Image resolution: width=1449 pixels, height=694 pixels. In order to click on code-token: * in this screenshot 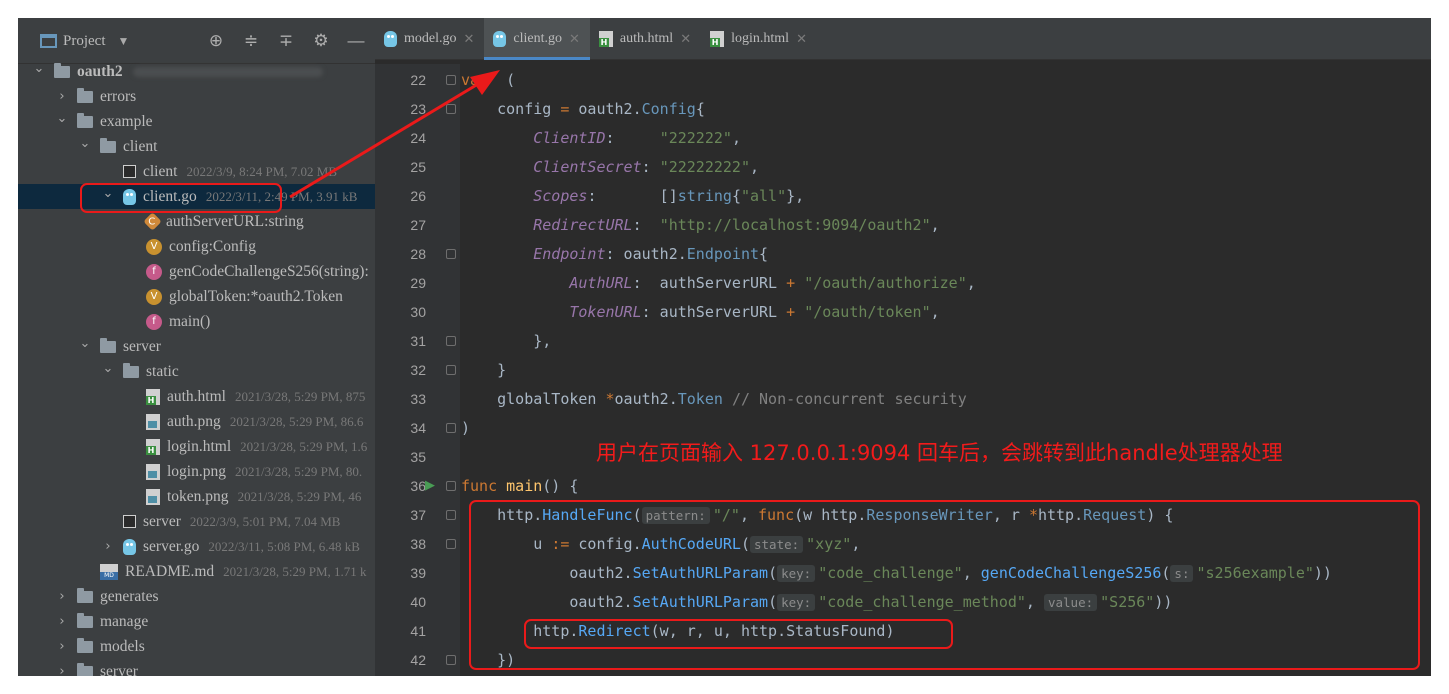, I will do `click(610, 398)`.